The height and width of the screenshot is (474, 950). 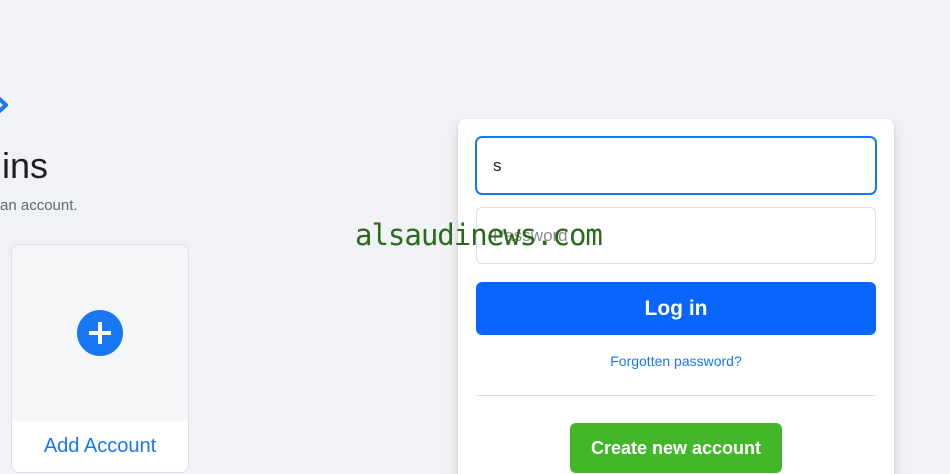 What do you see at coordinates (676, 235) in the screenshot?
I see `password-field` at bounding box center [676, 235].